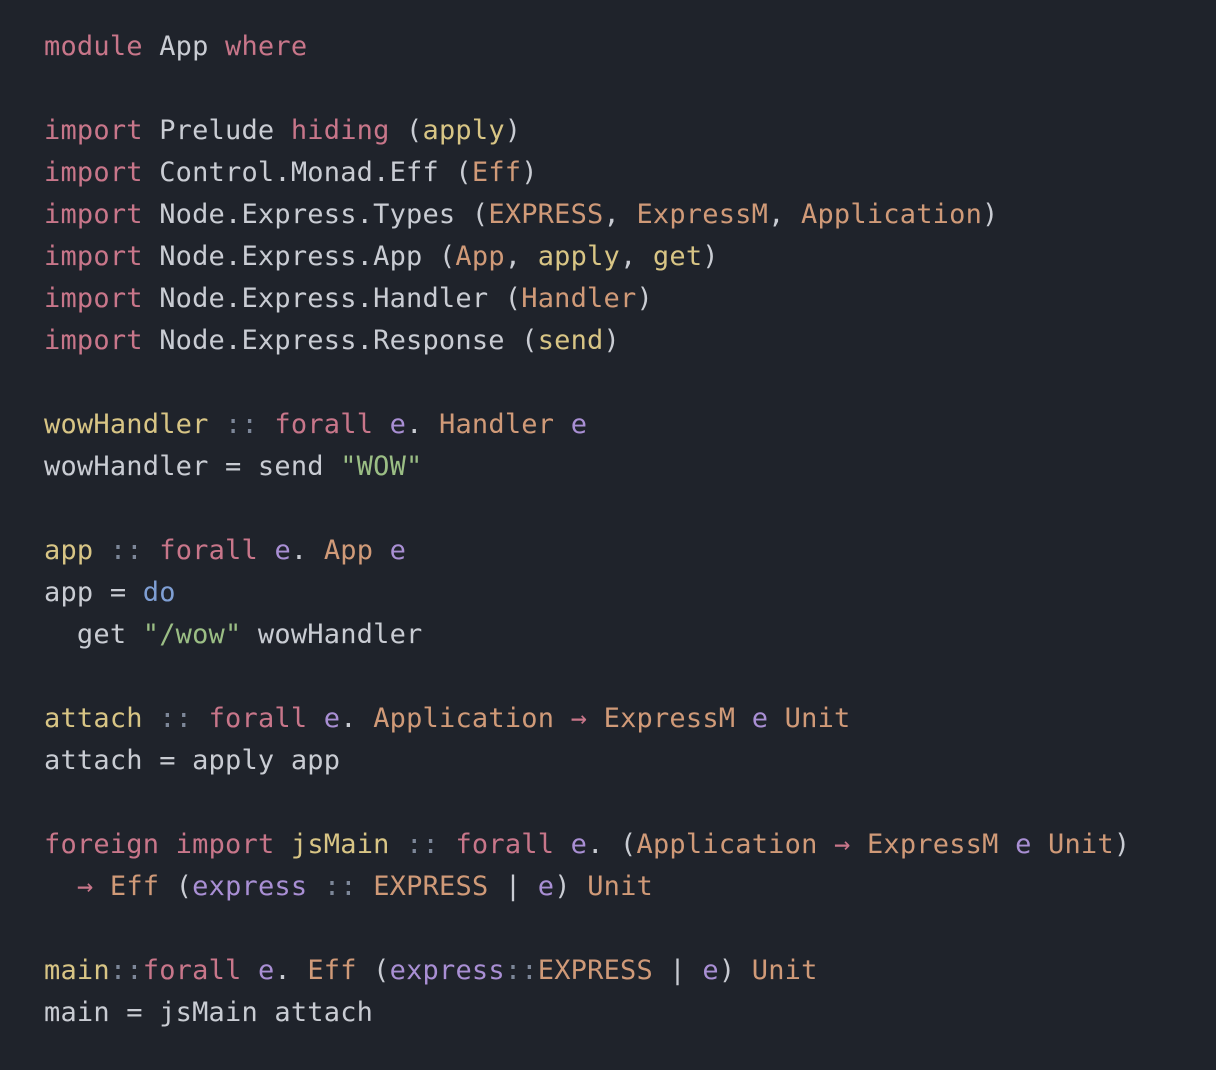 This screenshot has height=1070, width=1216. Describe the element at coordinates (579, 298) in the screenshot. I see `code-token: Handler` at that location.